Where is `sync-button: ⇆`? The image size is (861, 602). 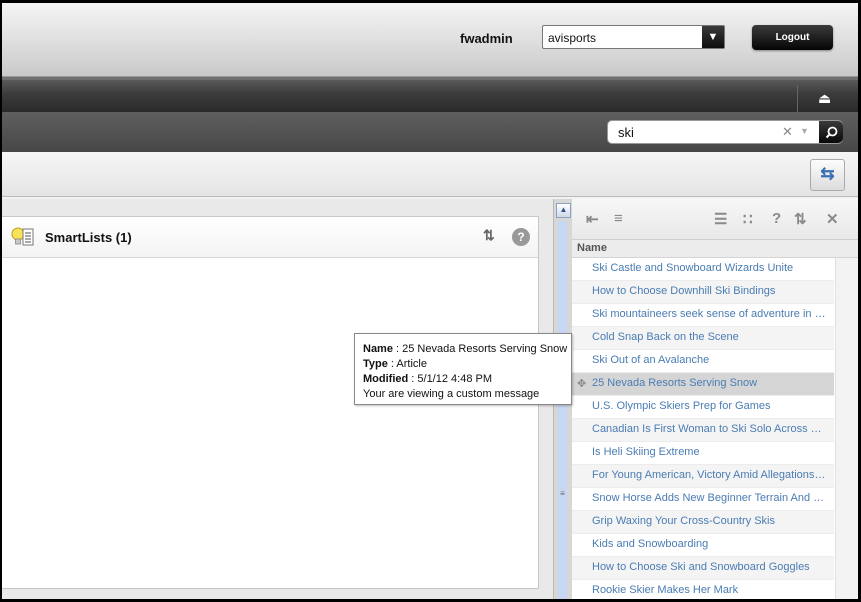
sync-button: ⇆ is located at coordinates (827, 175).